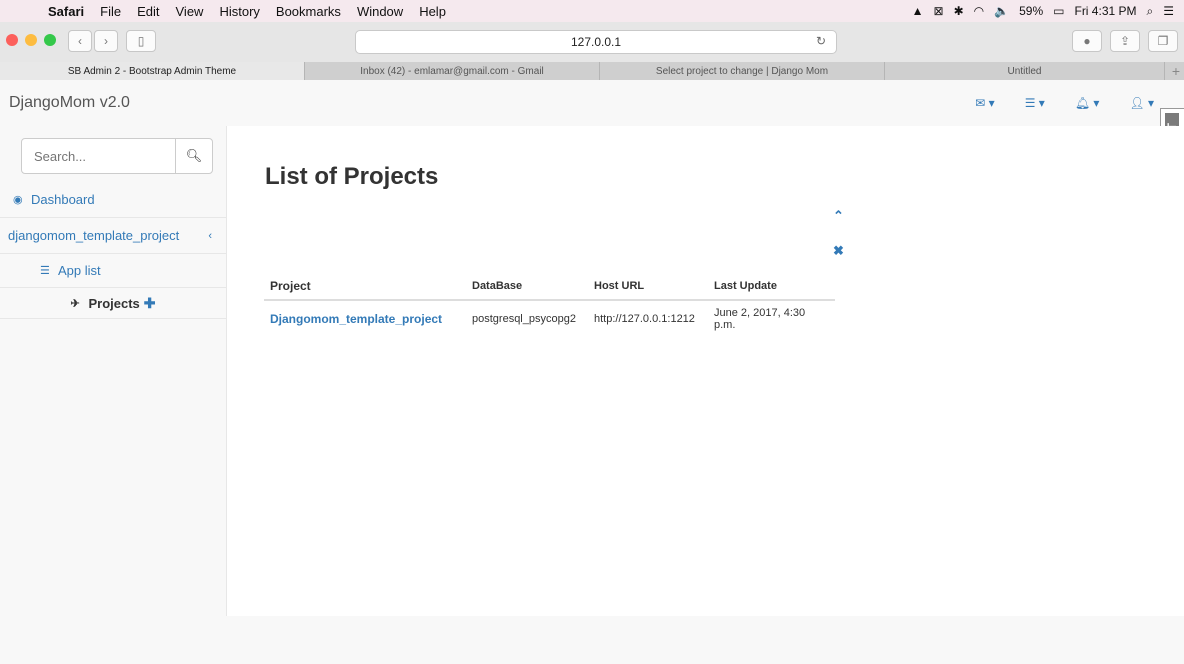 The height and width of the screenshot is (664, 1184). What do you see at coordinates (308, 11) in the screenshot?
I see `menu-bookmarks: Bookmarks` at bounding box center [308, 11].